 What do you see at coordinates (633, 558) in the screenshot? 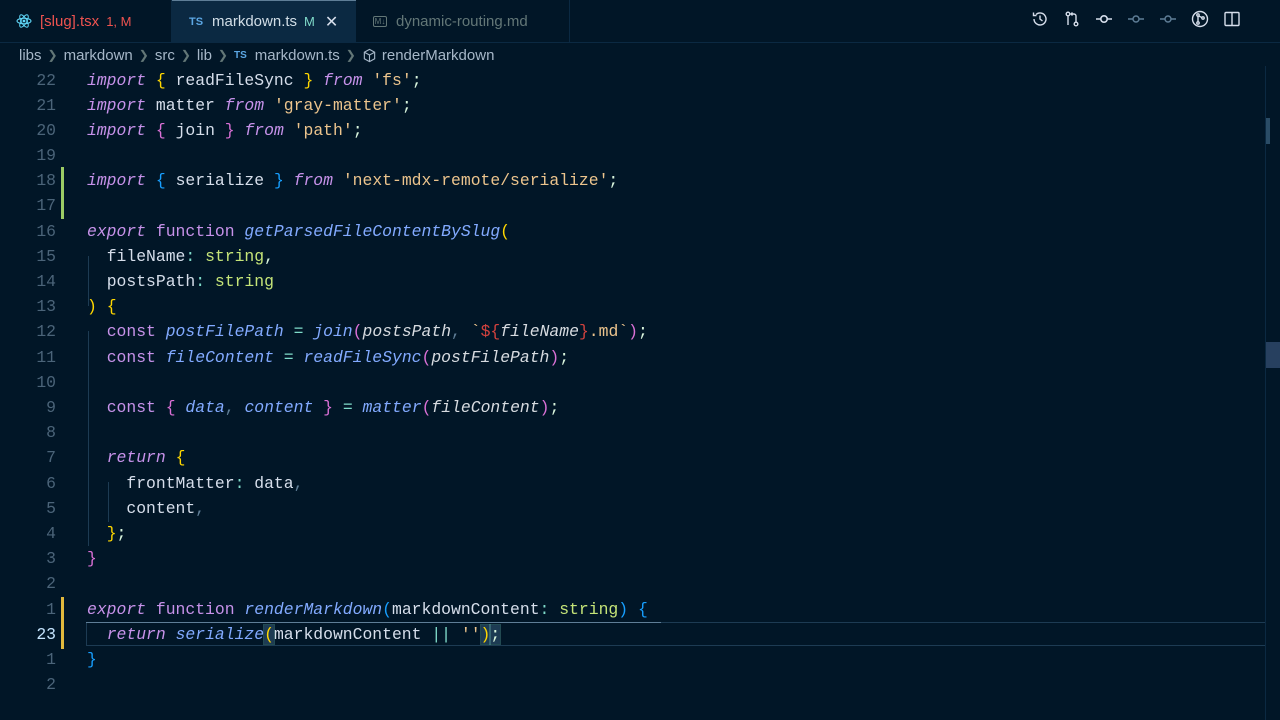
I see `code-line: 3 }` at bounding box center [633, 558].